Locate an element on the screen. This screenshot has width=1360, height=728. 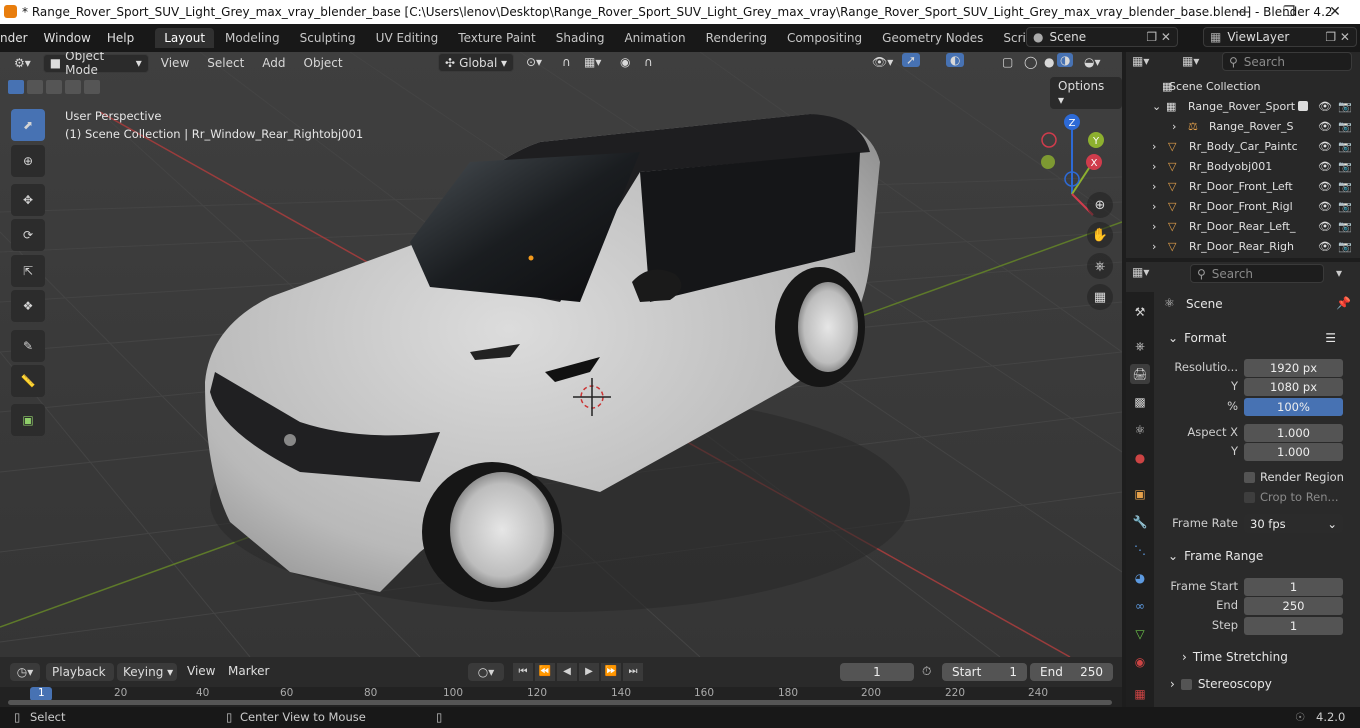
timeline-marker-menu: Marker is located at coordinates (248, 671).